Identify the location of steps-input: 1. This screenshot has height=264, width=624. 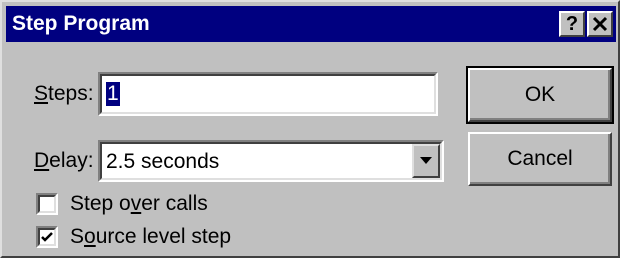
(268, 94).